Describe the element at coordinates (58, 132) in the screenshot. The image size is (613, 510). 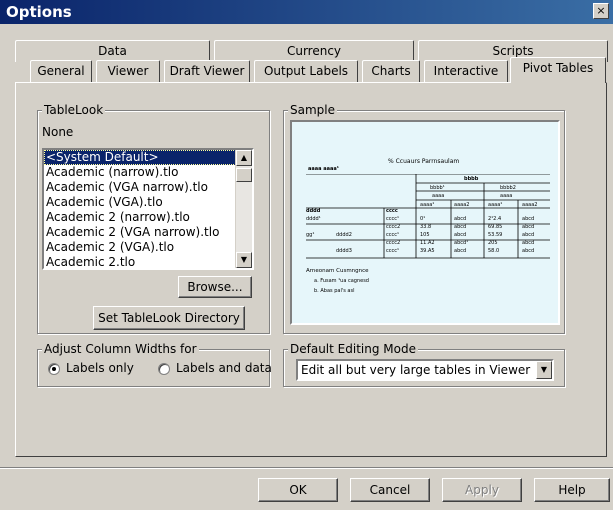
I see `tablelook-current: None` at that location.